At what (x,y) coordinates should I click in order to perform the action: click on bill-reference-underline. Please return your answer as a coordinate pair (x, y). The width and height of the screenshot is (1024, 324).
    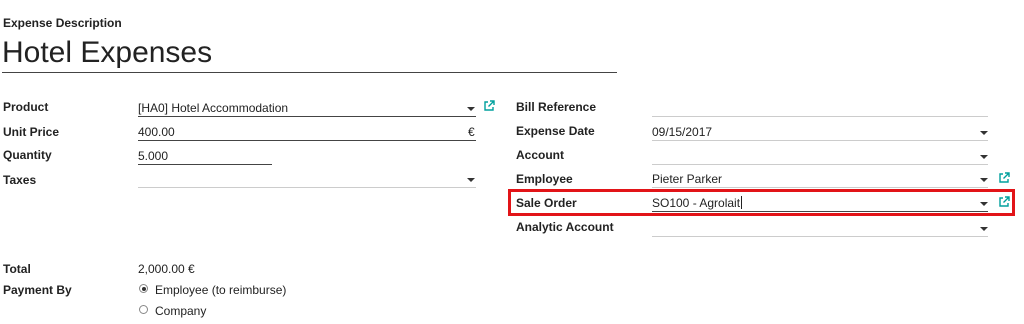
    Looking at the image, I should click on (820, 116).